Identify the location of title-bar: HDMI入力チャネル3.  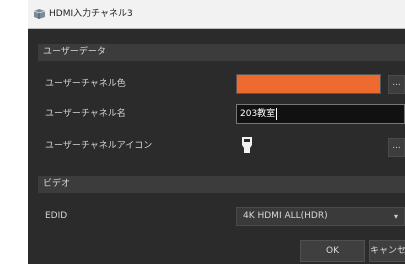
(216, 14).